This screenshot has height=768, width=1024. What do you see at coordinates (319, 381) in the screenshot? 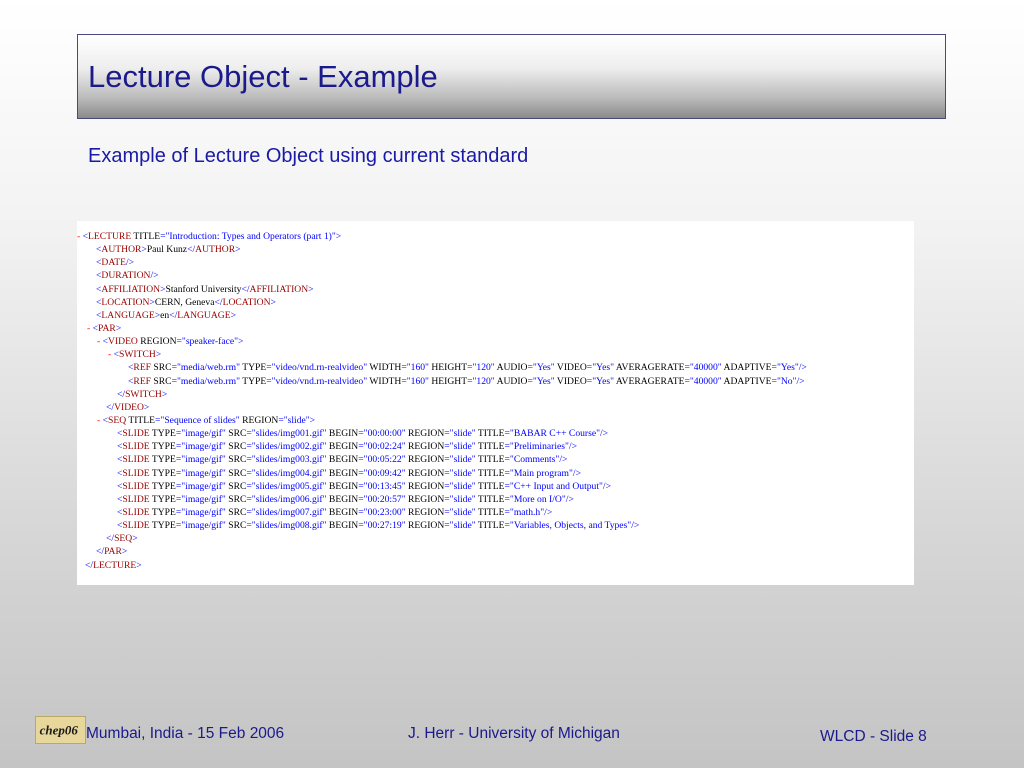
I see `xml-token: video/vnd.rn-realvideo` at bounding box center [319, 381].